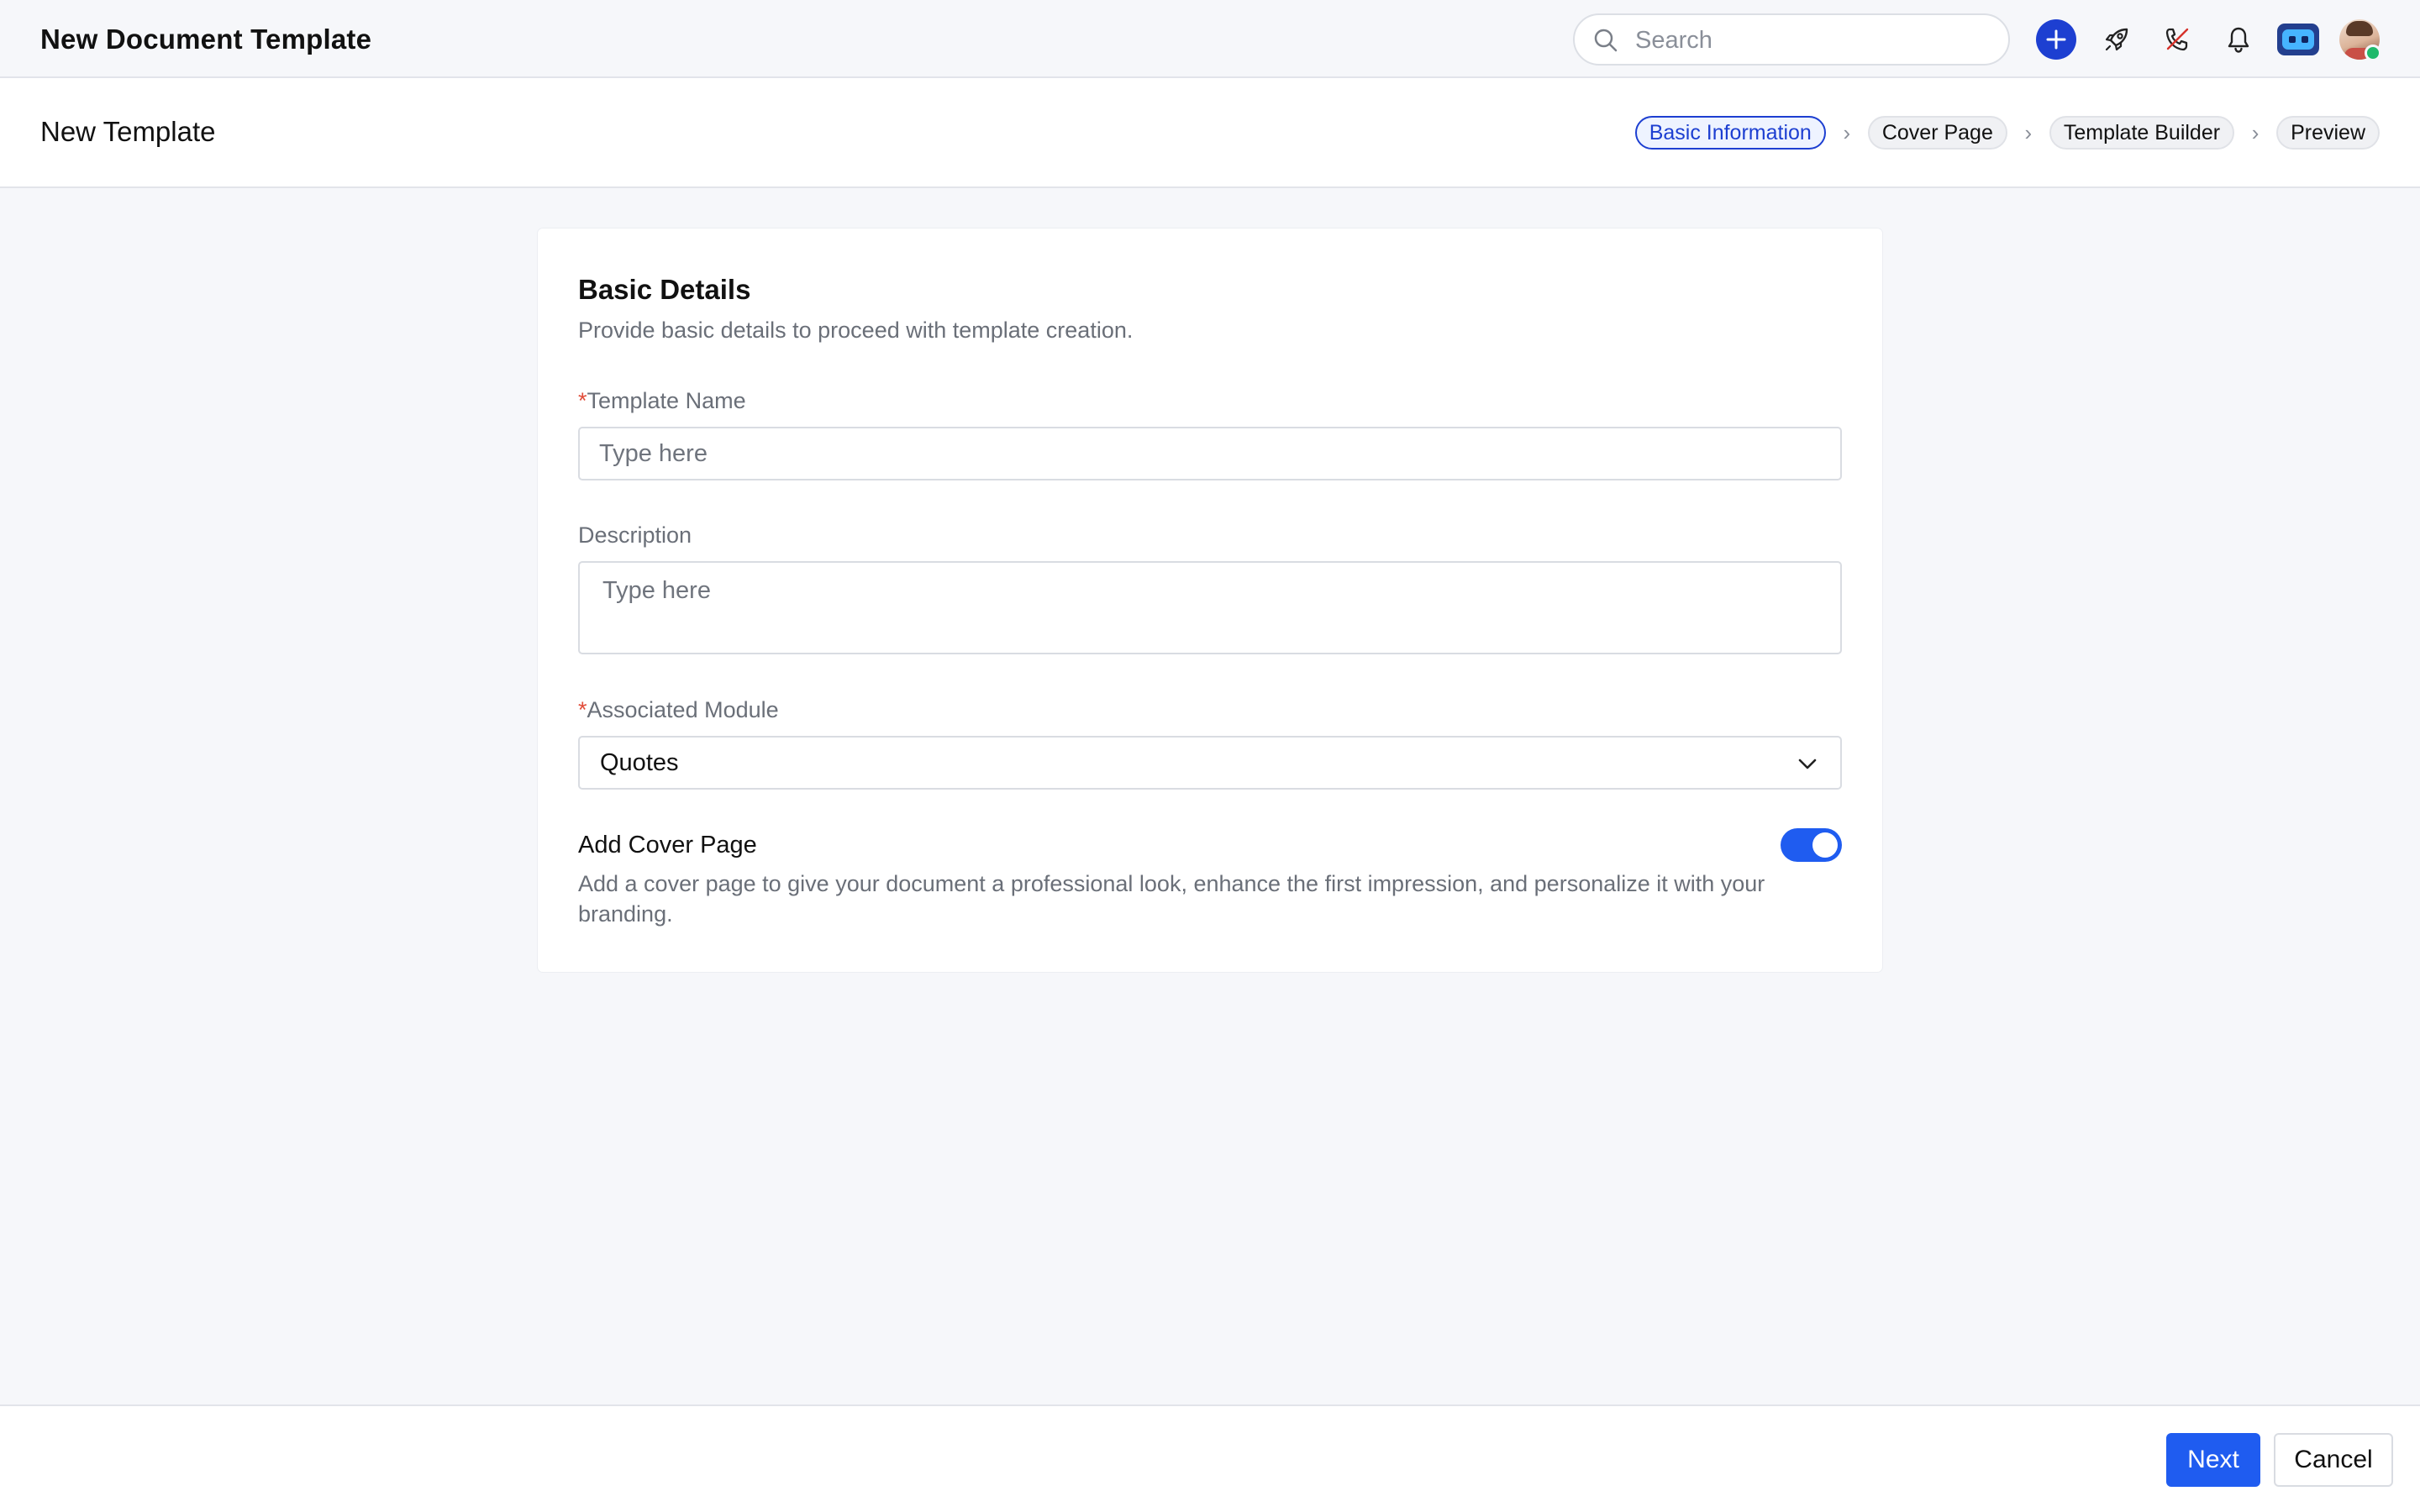  Describe the element at coordinates (1825, 845) in the screenshot. I see `toggle-knob` at that location.